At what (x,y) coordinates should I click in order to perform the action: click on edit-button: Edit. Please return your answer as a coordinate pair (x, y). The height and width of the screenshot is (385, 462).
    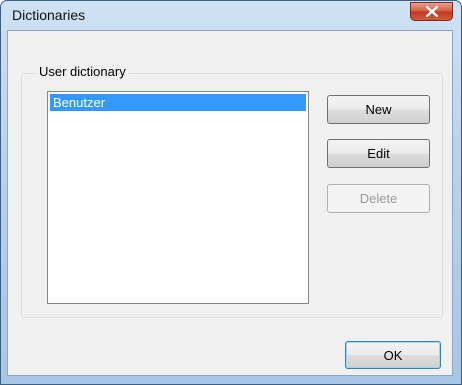
    Looking at the image, I should click on (378, 153).